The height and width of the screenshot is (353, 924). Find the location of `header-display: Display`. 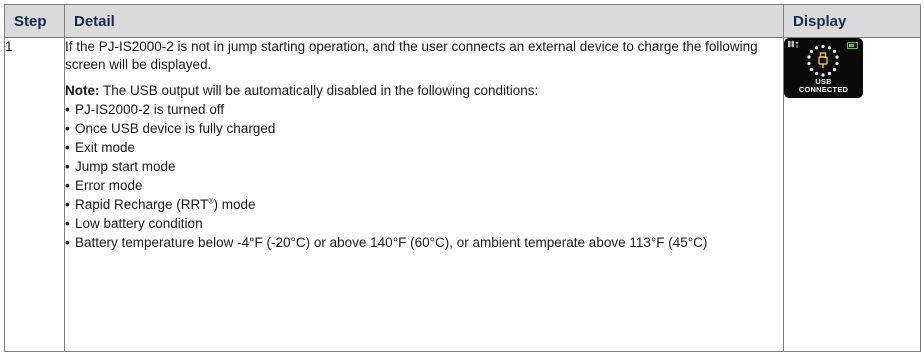

header-display: Display is located at coordinates (852, 21).